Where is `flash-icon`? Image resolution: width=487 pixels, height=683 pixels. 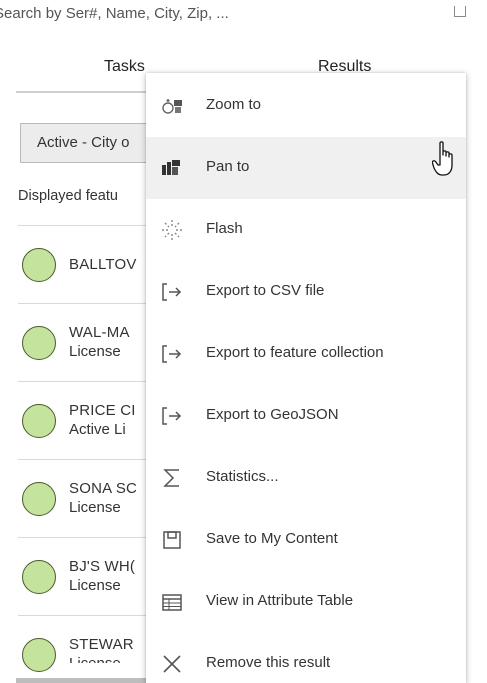 flash-icon is located at coordinates (172, 230).